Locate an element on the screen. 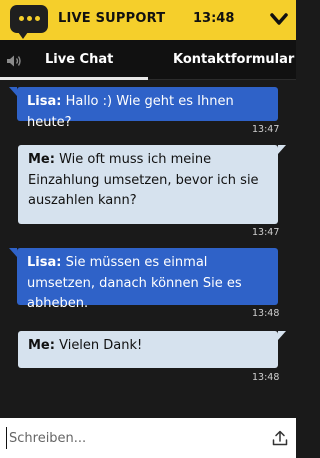  header-time: 13:48 is located at coordinates (214, 18).